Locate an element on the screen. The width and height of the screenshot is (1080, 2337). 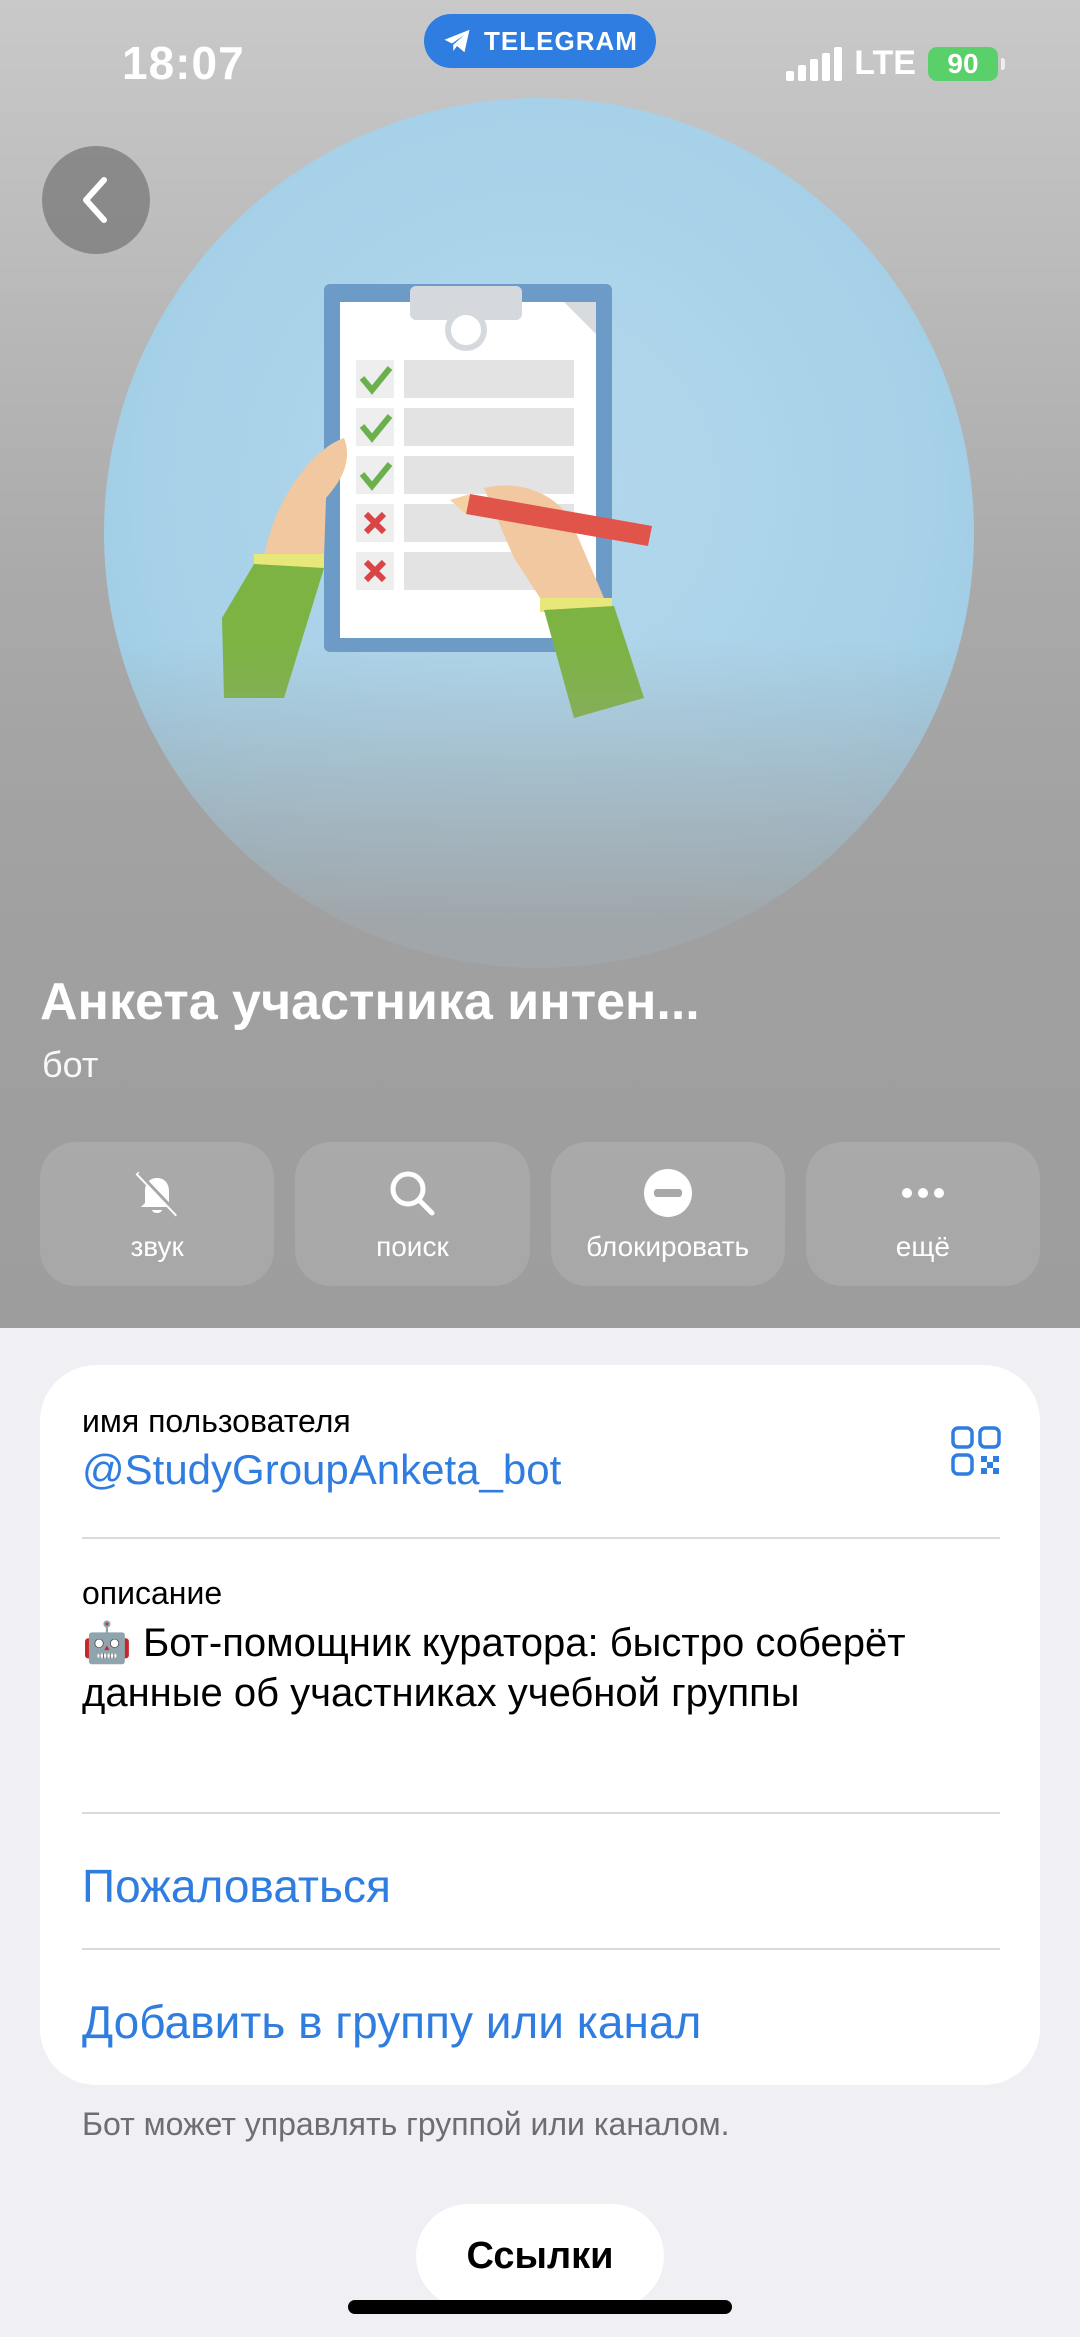
username-label: имя пользователя is located at coordinates (216, 1421).